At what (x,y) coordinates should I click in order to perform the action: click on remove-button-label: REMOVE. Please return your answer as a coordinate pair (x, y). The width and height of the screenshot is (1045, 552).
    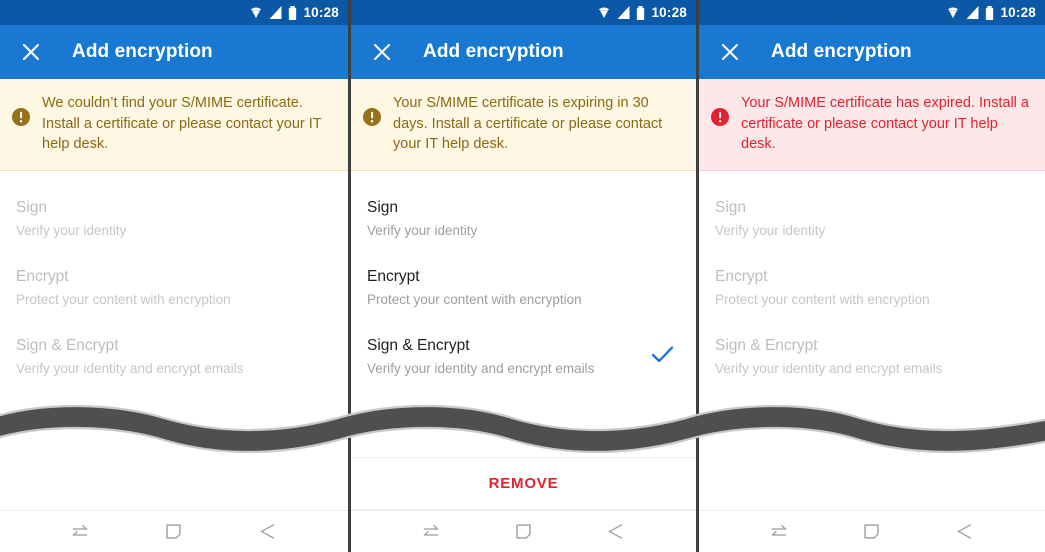
    Looking at the image, I should click on (523, 483).